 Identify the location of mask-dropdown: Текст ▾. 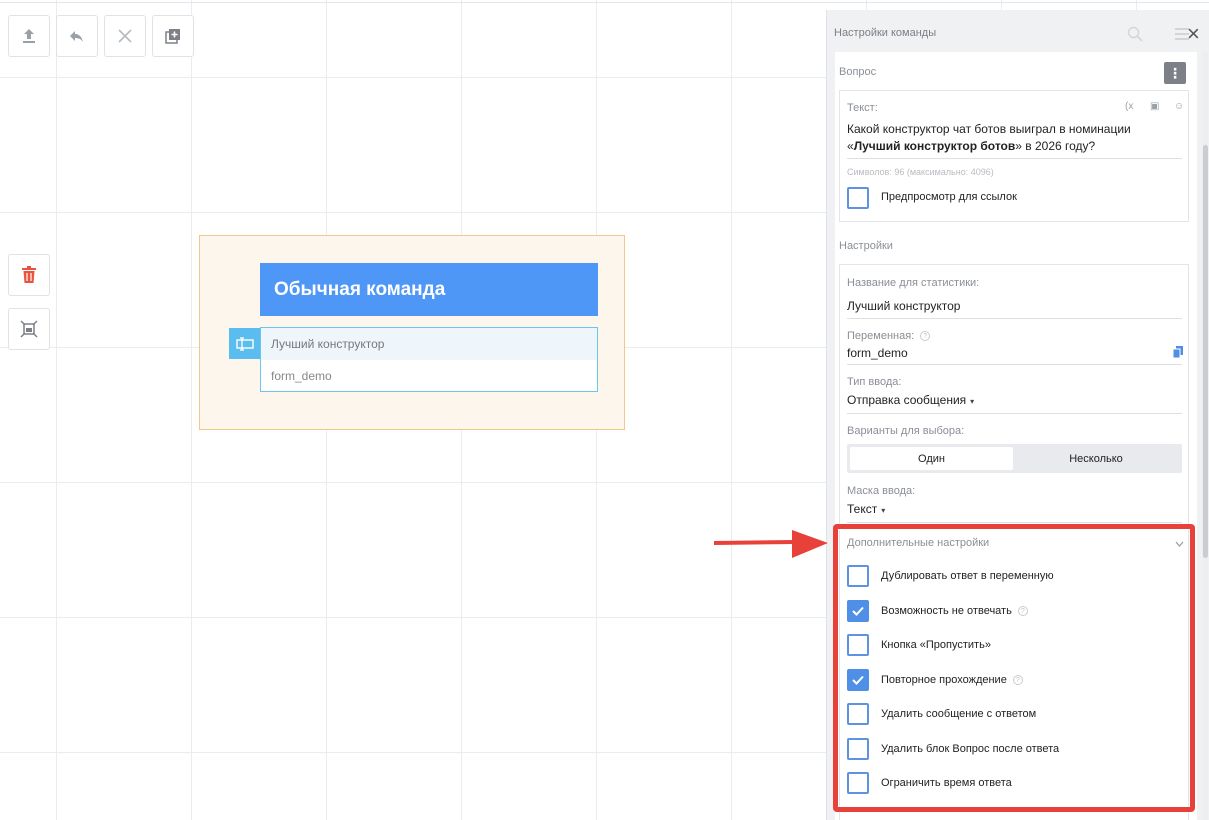
(866, 509).